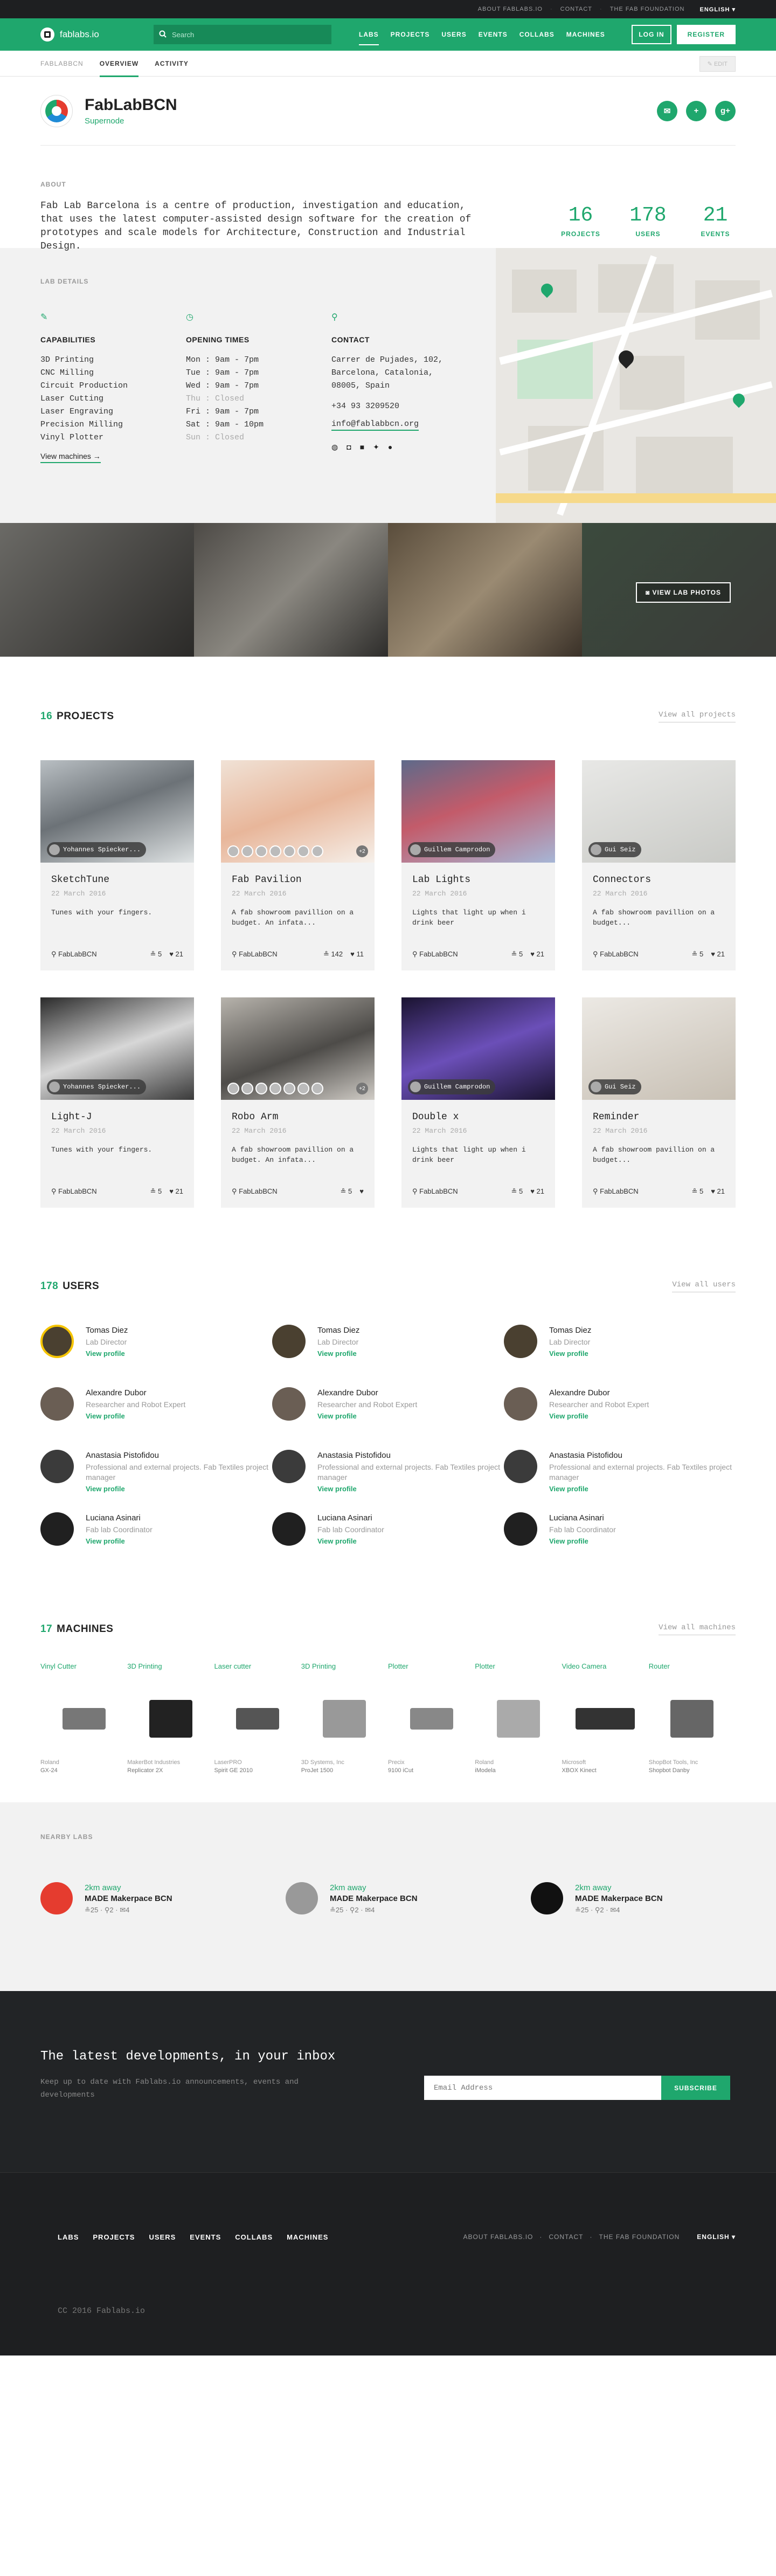  I want to click on project-author: Guillem Camprodon, so click(452, 1086).